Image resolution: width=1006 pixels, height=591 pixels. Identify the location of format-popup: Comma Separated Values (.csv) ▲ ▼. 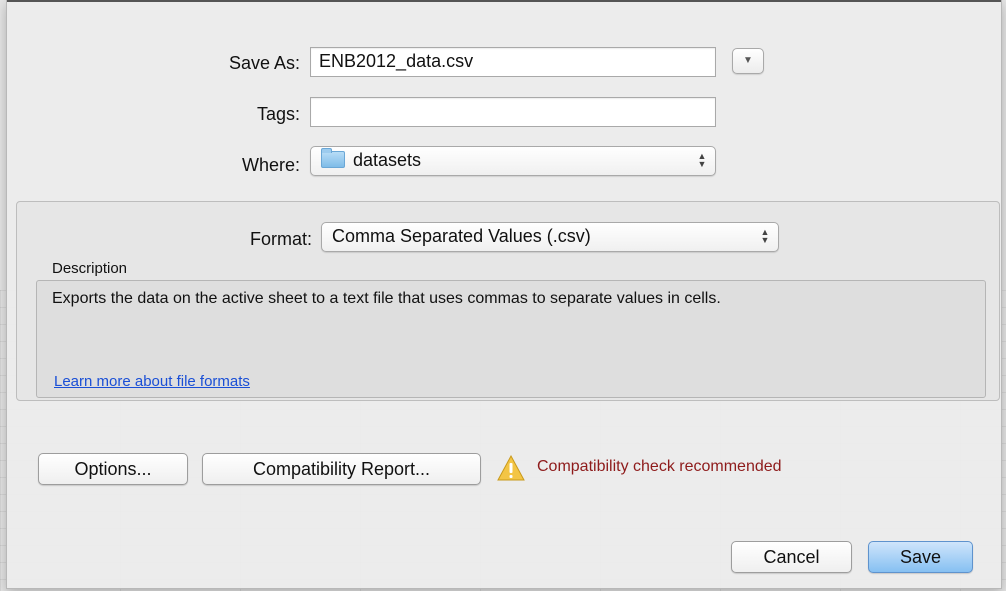
(550, 237).